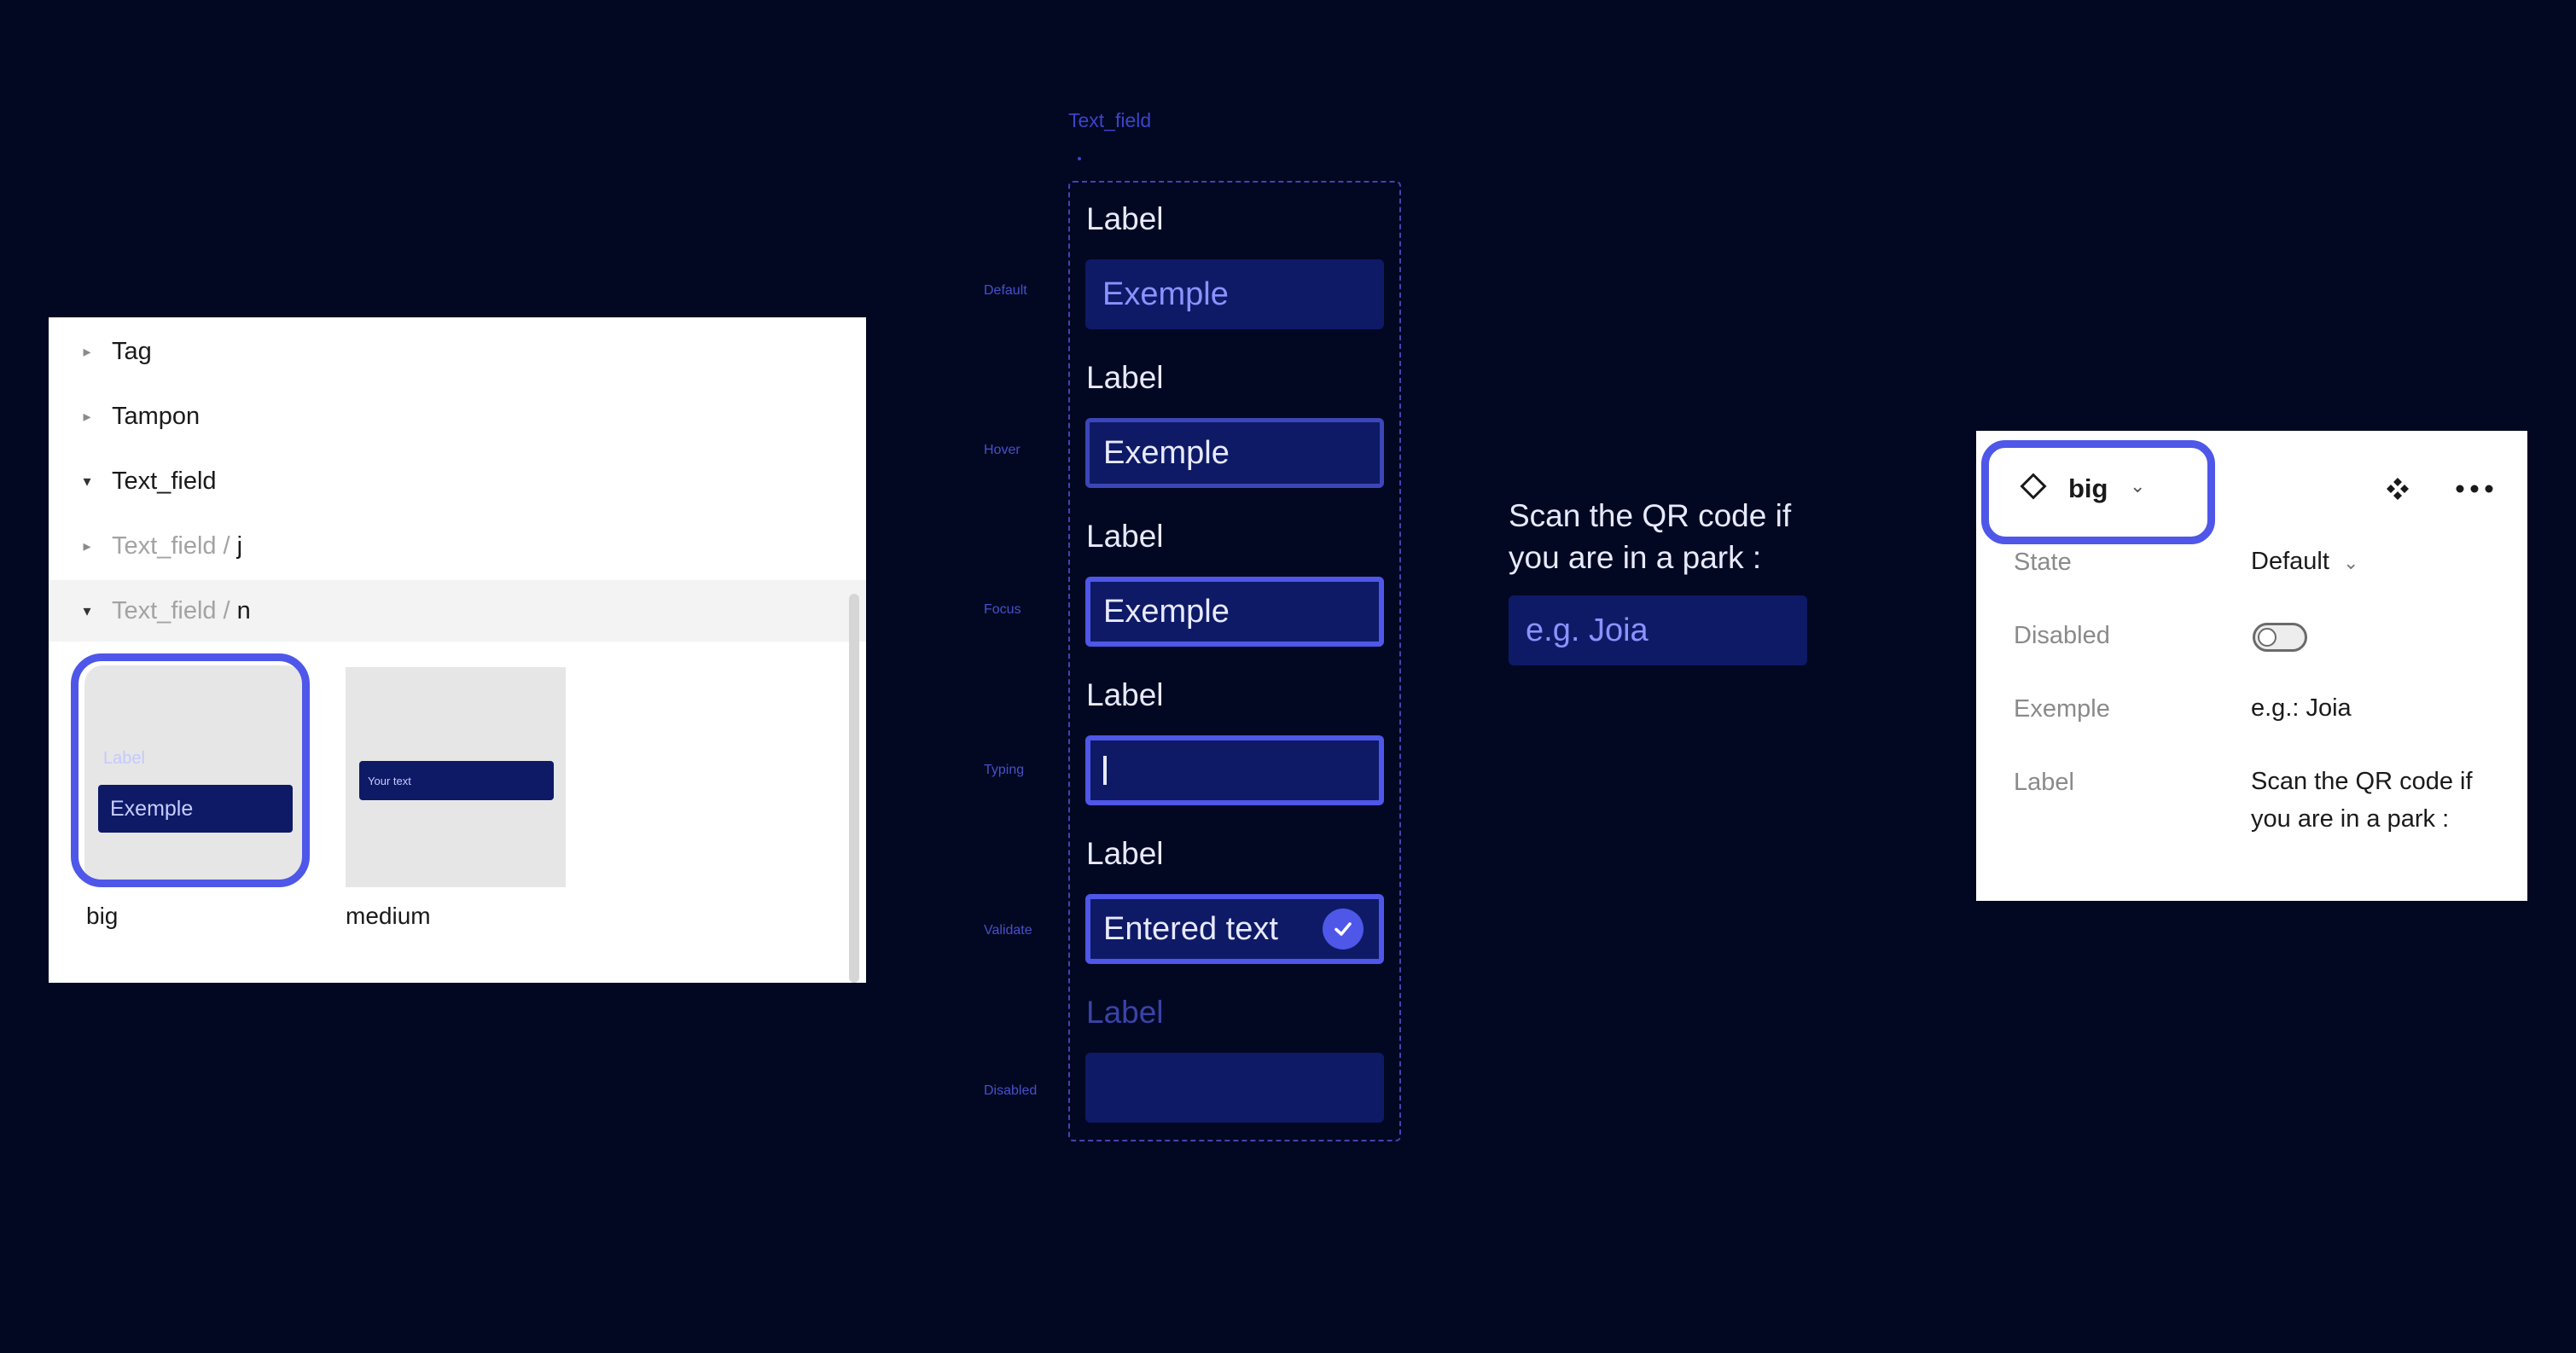 The width and height of the screenshot is (2576, 1353). What do you see at coordinates (458, 546) in the screenshot?
I see `layer-item-text-field-j: ▸ Text_field / j` at bounding box center [458, 546].